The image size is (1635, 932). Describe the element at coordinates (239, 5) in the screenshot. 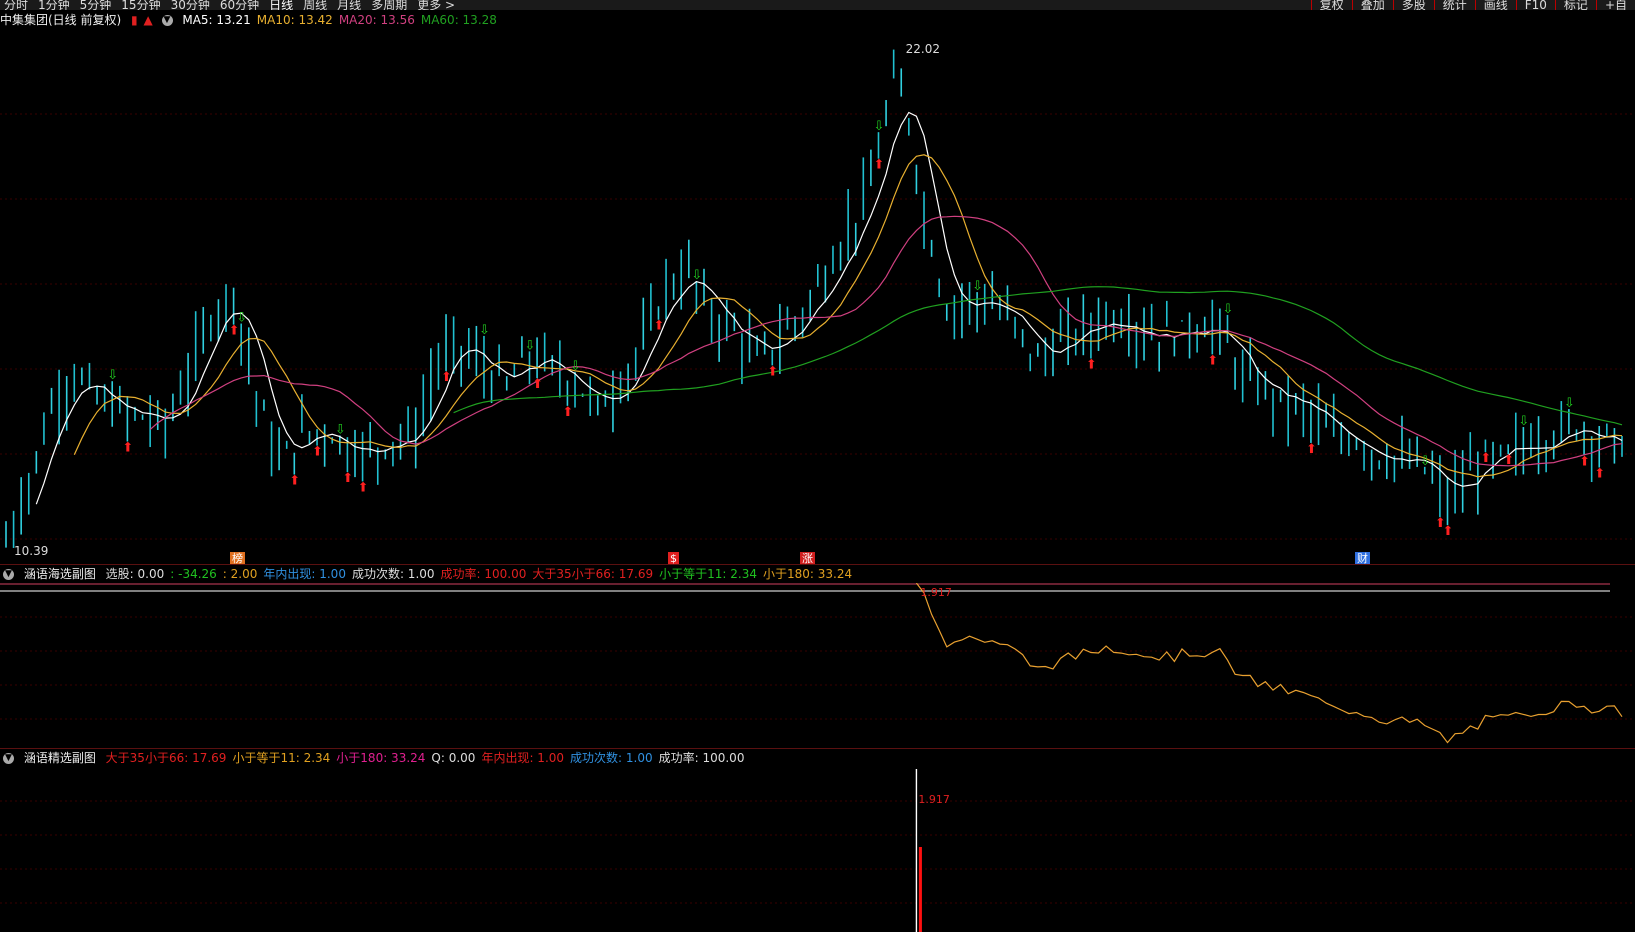

I see `period-tab-5: 60分钟` at that location.